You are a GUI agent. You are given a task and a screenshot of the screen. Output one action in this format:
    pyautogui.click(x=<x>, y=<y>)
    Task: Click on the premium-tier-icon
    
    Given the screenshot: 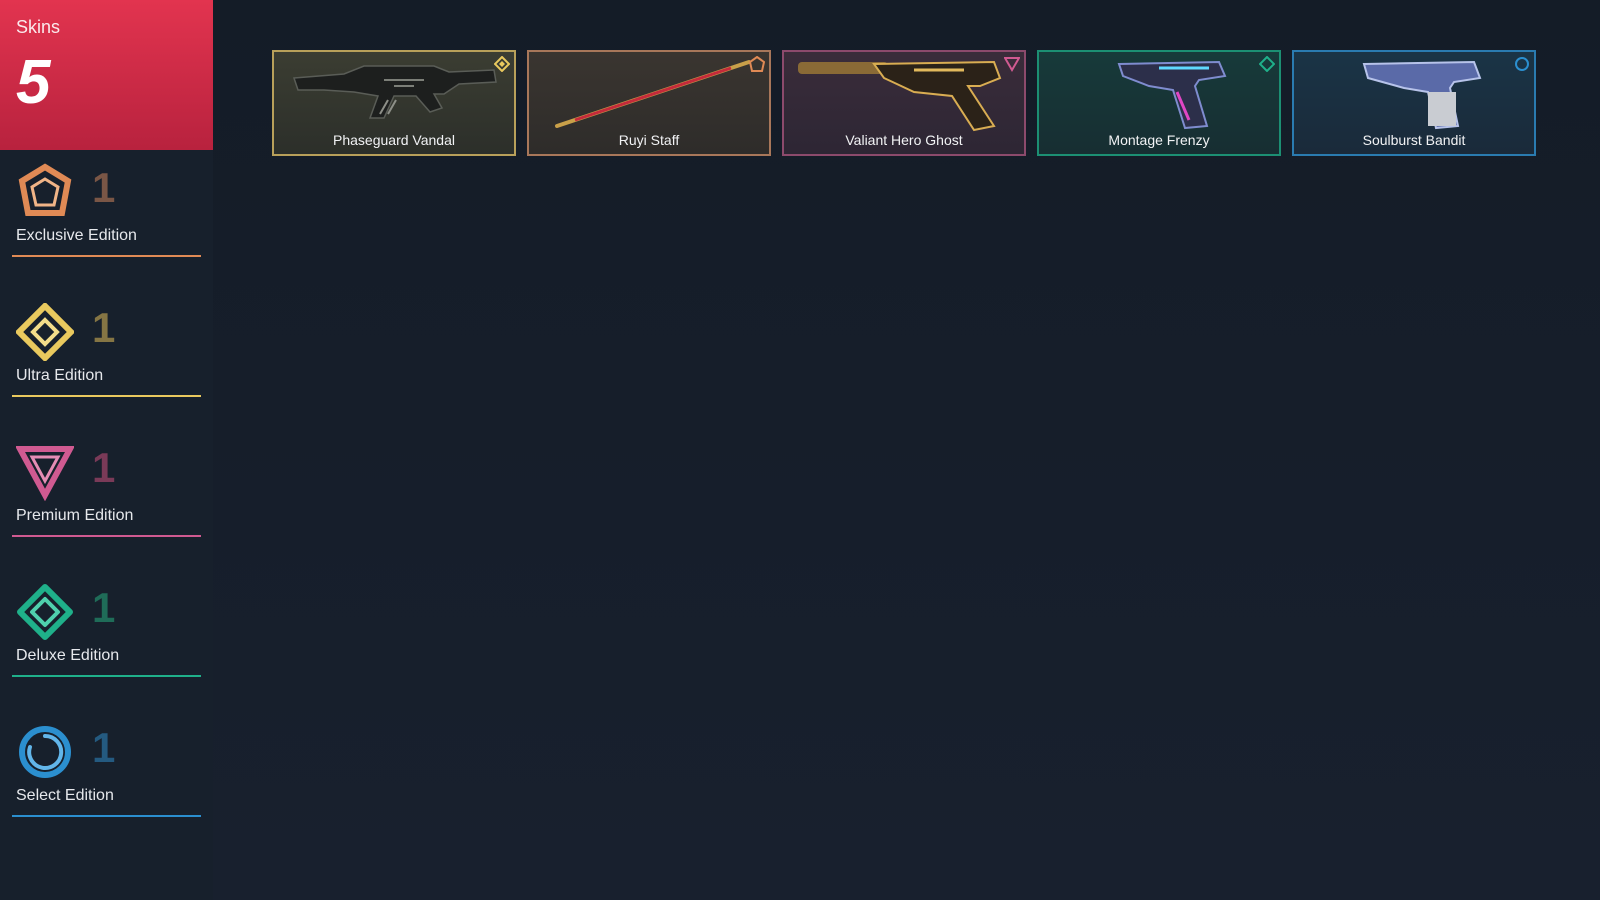 What is the action you would take?
    pyautogui.click(x=45, y=473)
    